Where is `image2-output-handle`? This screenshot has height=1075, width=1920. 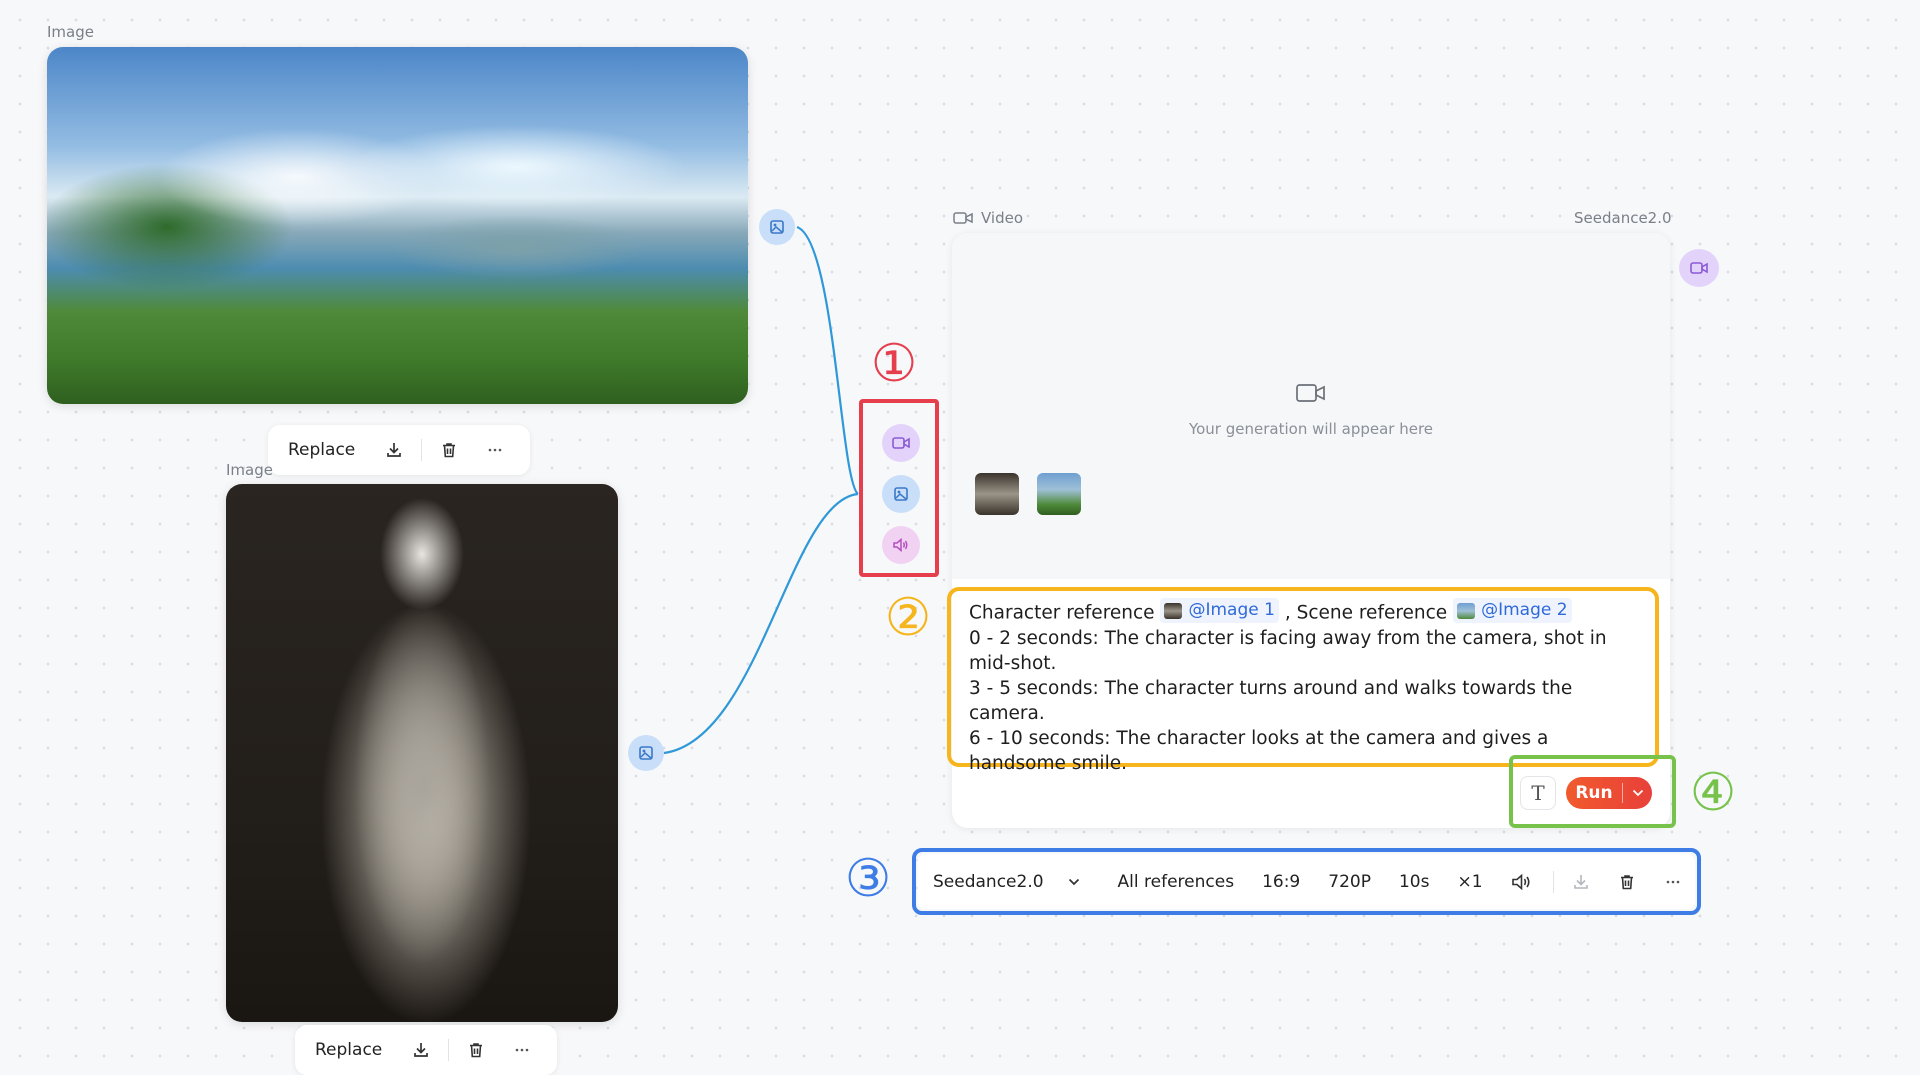 image2-output-handle is located at coordinates (646, 753).